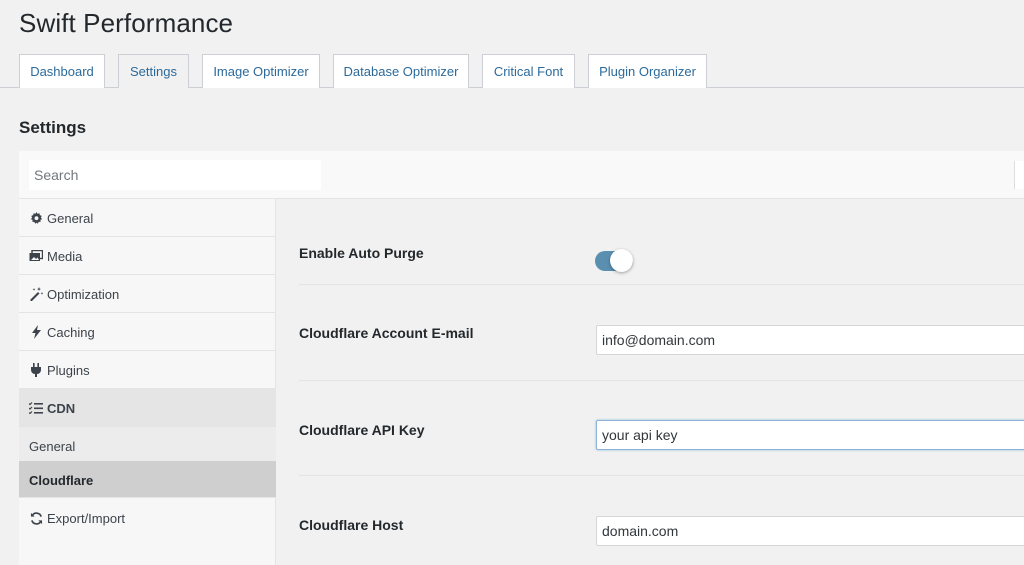 The height and width of the screenshot is (565, 1024). Describe the element at coordinates (810, 340) in the screenshot. I see `email-field` at that location.